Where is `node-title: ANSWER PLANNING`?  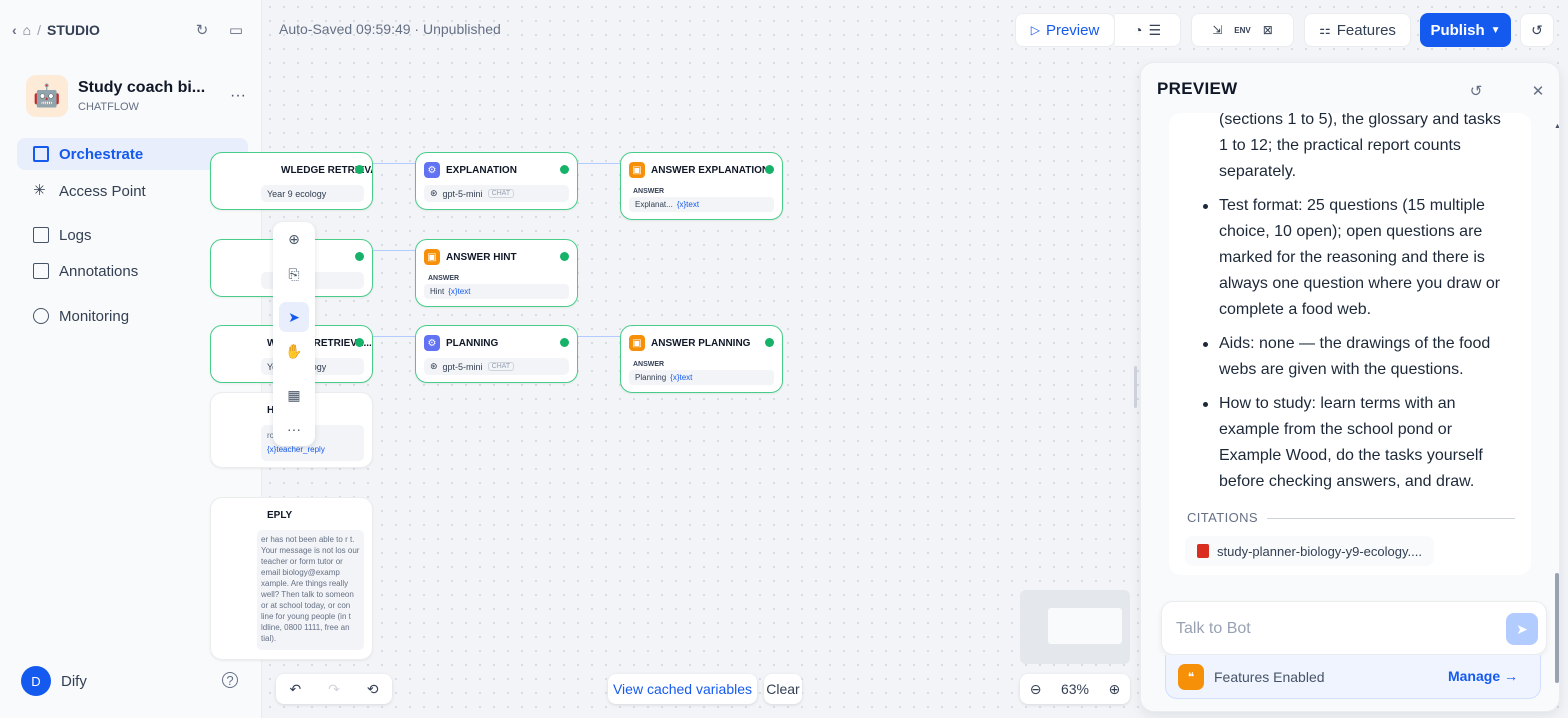
node-title: ANSWER PLANNING is located at coordinates (701, 343).